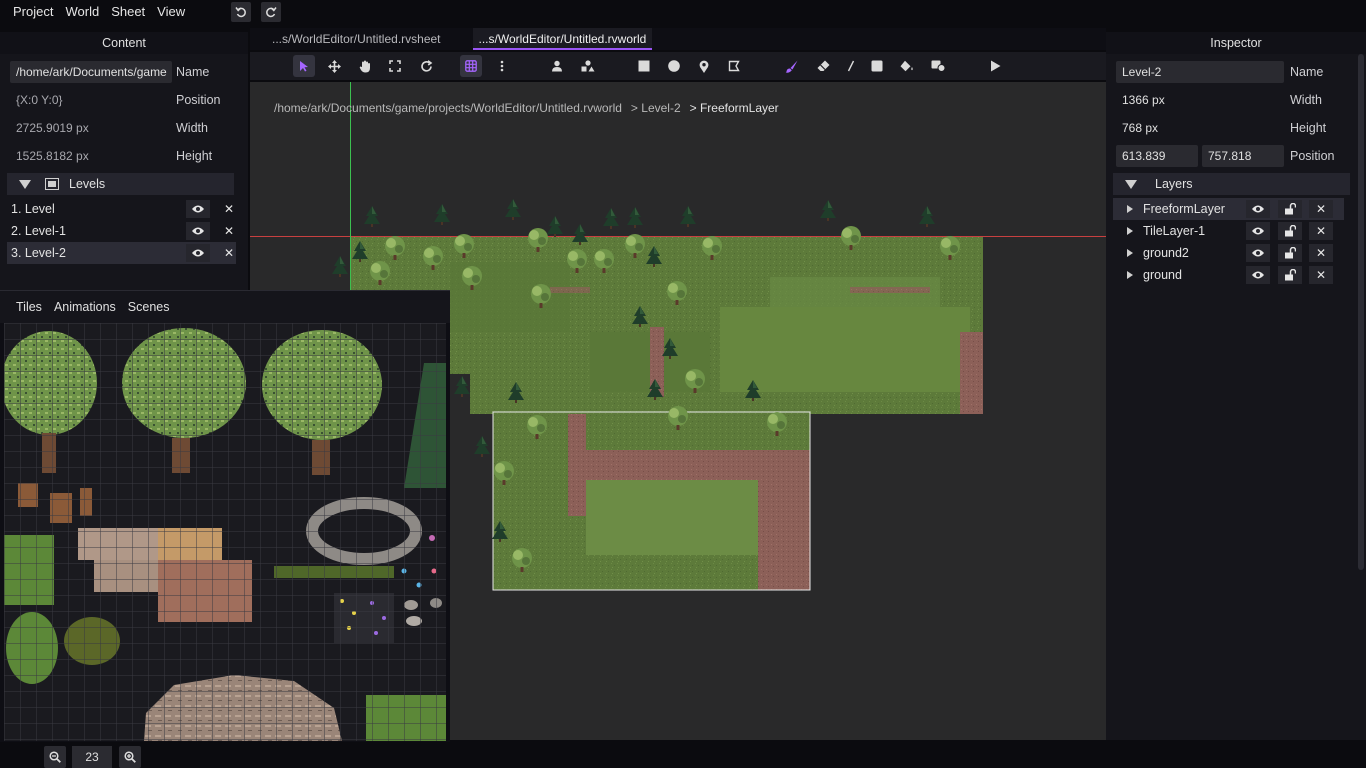 This screenshot has height=768, width=1366. I want to click on layer-item-label: ground, so click(1162, 275).